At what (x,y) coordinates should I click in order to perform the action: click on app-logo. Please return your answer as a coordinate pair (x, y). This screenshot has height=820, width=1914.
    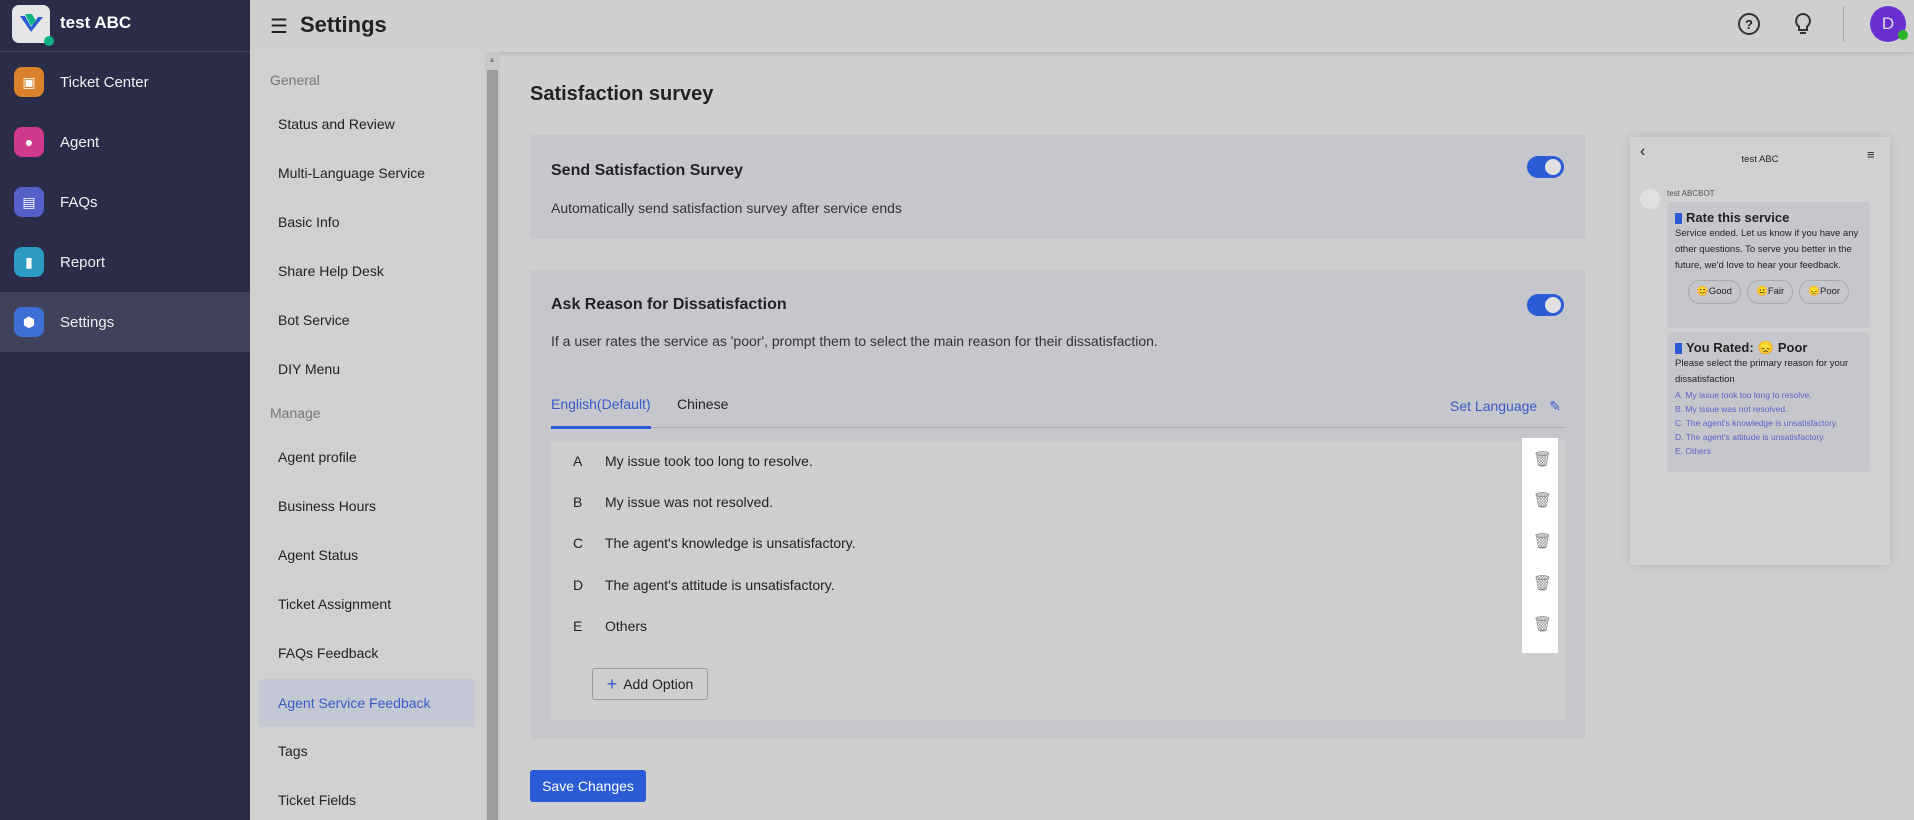
    Looking at the image, I should click on (33, 25).